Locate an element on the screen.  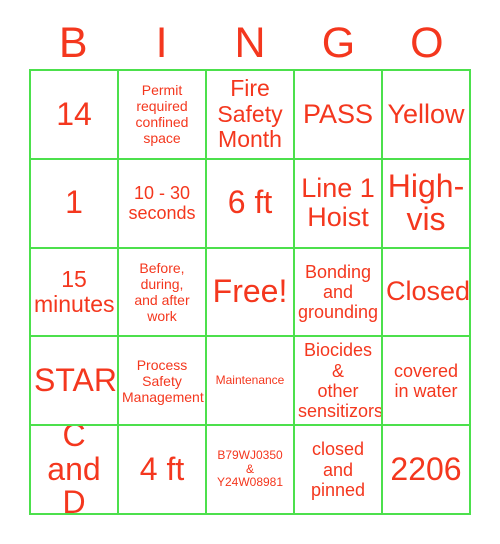
bingo-cell-text: Biocides & other sensitizors is located at coordinates (340, 380).